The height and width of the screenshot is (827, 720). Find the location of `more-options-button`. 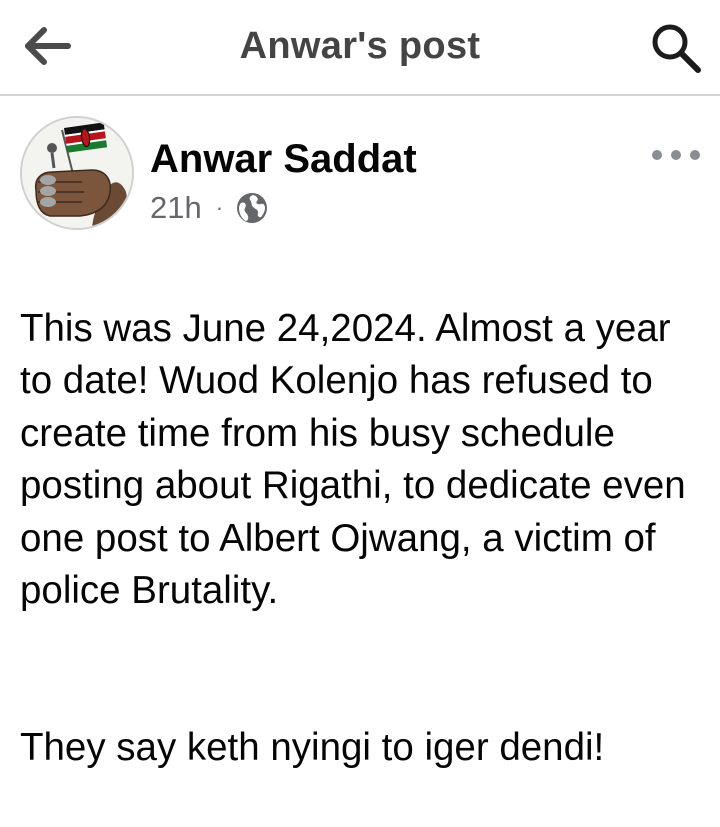

more-options-button is located at coordinates (676, 155).